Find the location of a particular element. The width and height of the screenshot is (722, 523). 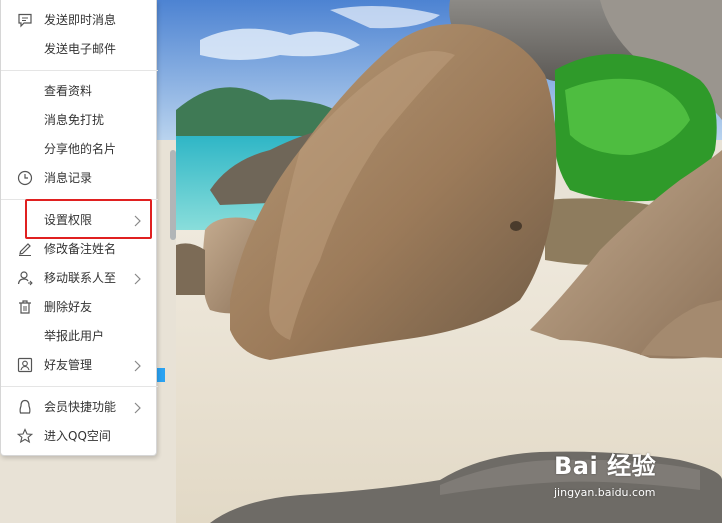

person-move-icon is located at coordinates (25, 278).